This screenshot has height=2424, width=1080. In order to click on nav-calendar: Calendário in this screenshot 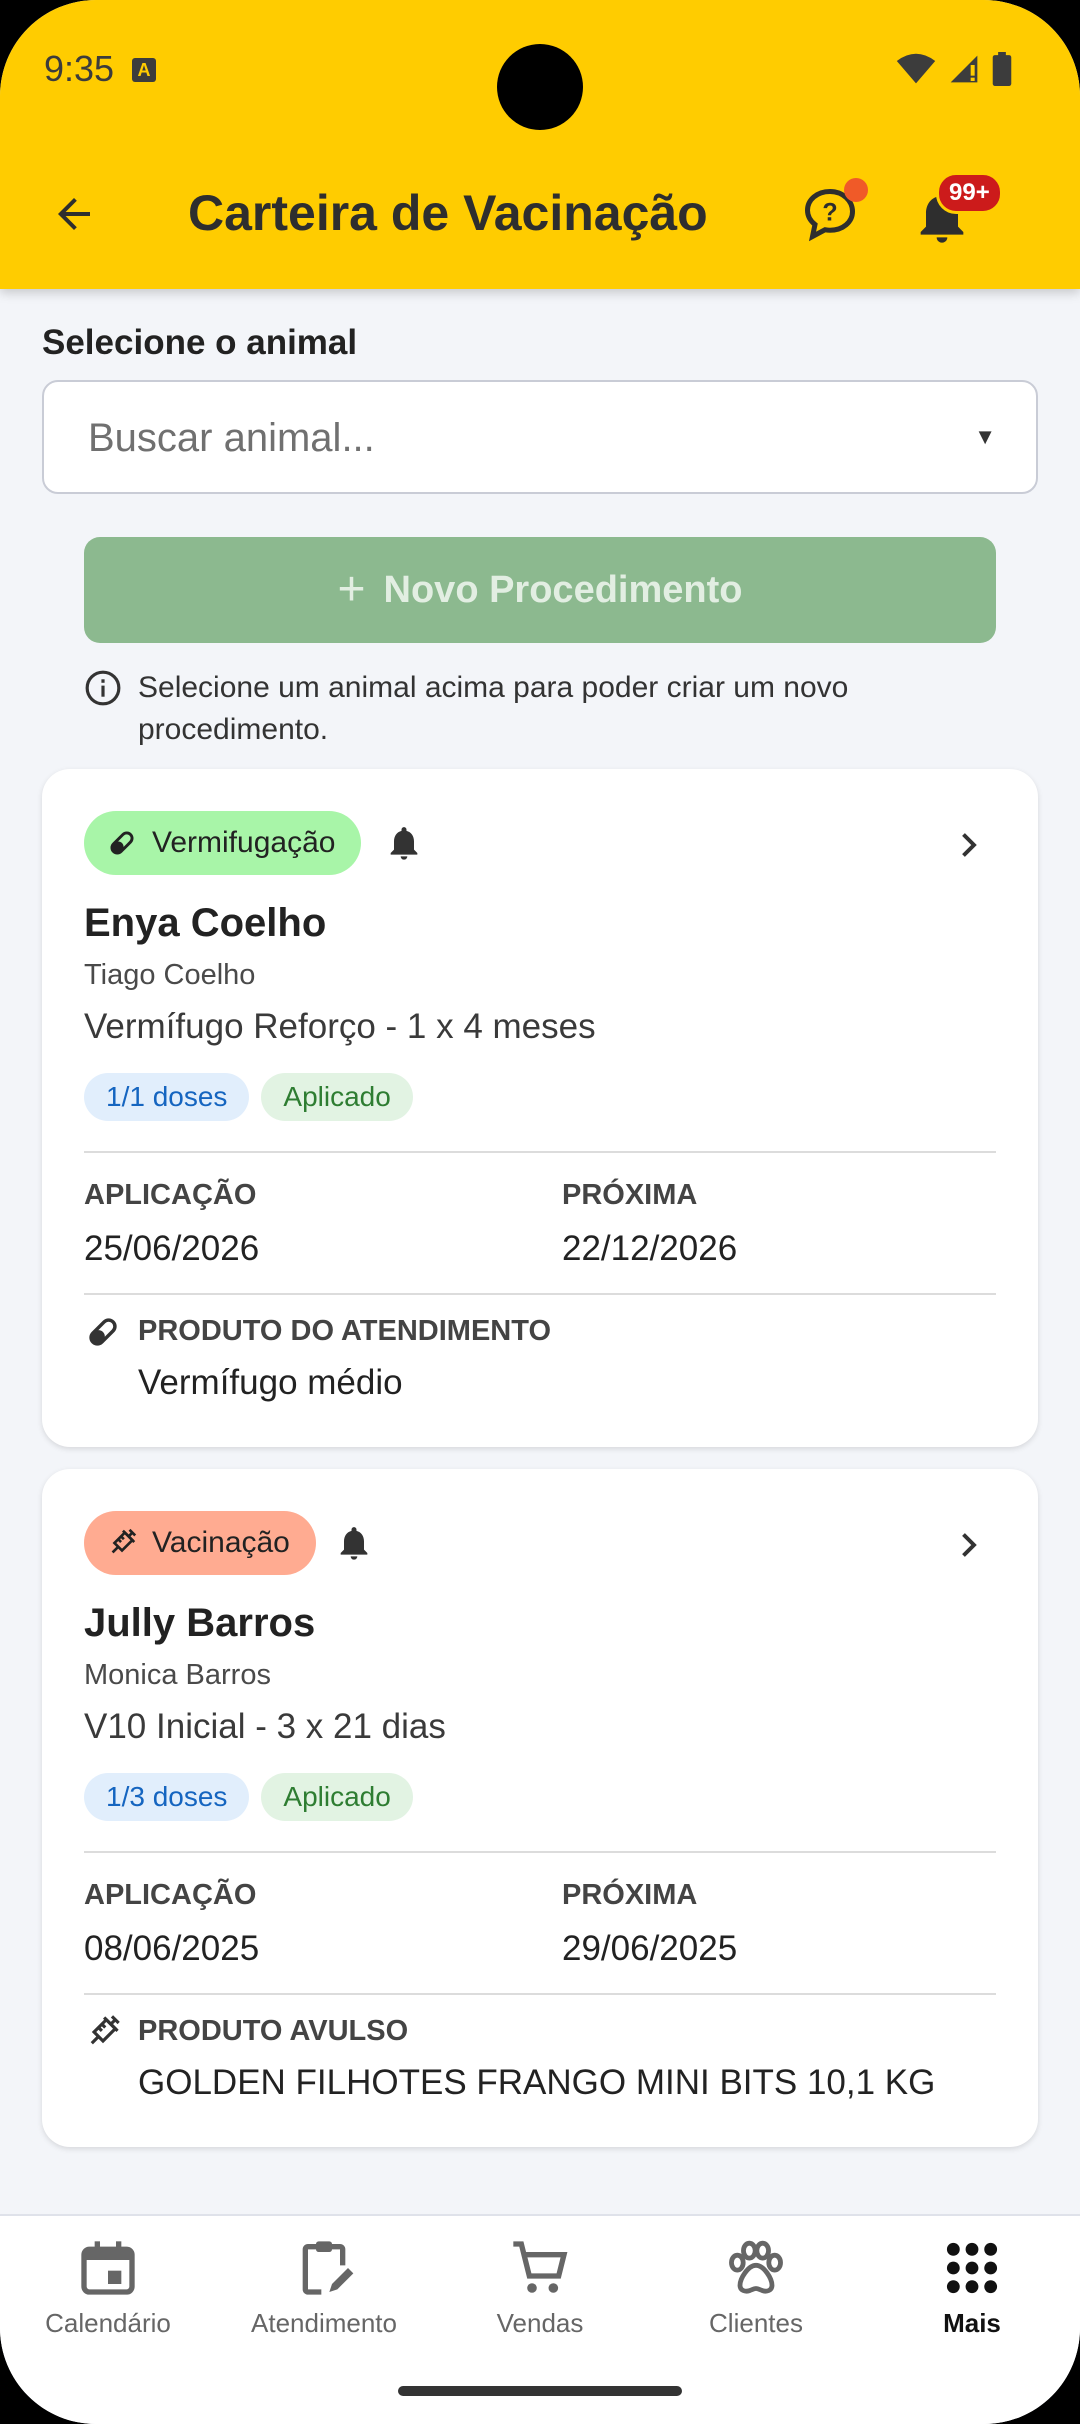, I will do `click(108, 2287)`.